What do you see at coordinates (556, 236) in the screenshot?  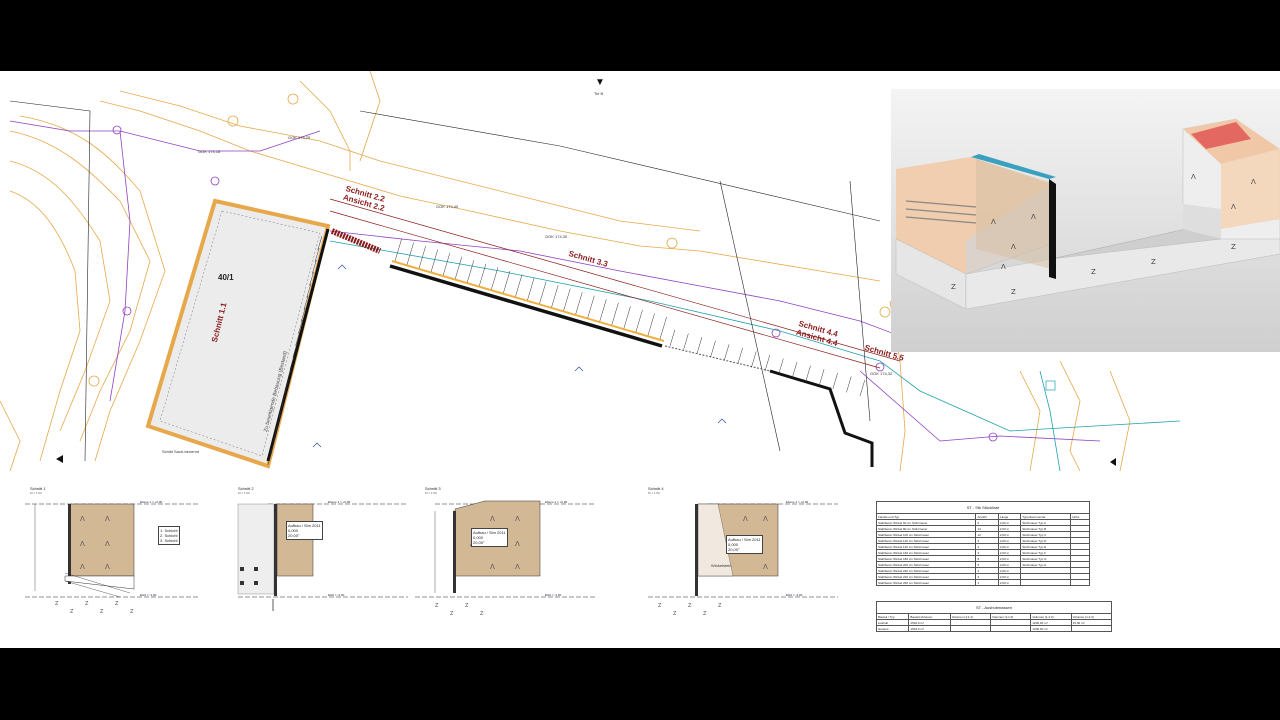 I see `point-tag: GOK 174,30` at bounding box center [556, 236].